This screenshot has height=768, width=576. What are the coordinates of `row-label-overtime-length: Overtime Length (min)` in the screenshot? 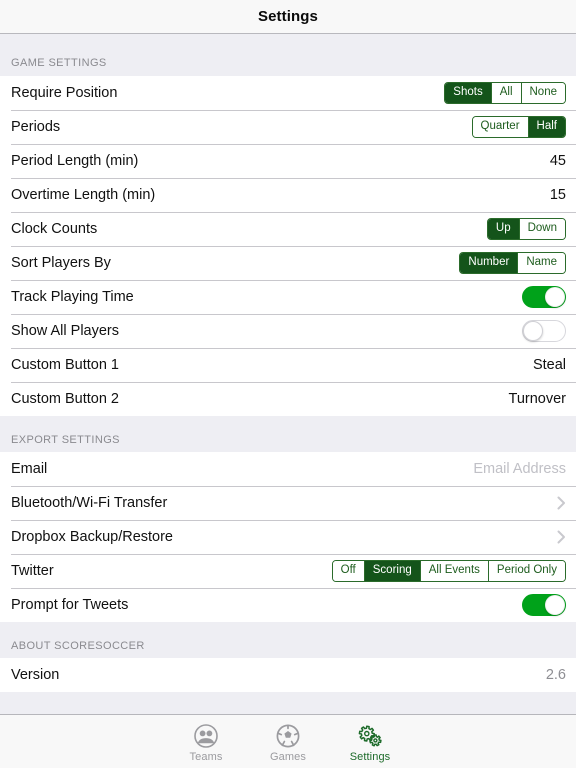 It's located at (83, 195).